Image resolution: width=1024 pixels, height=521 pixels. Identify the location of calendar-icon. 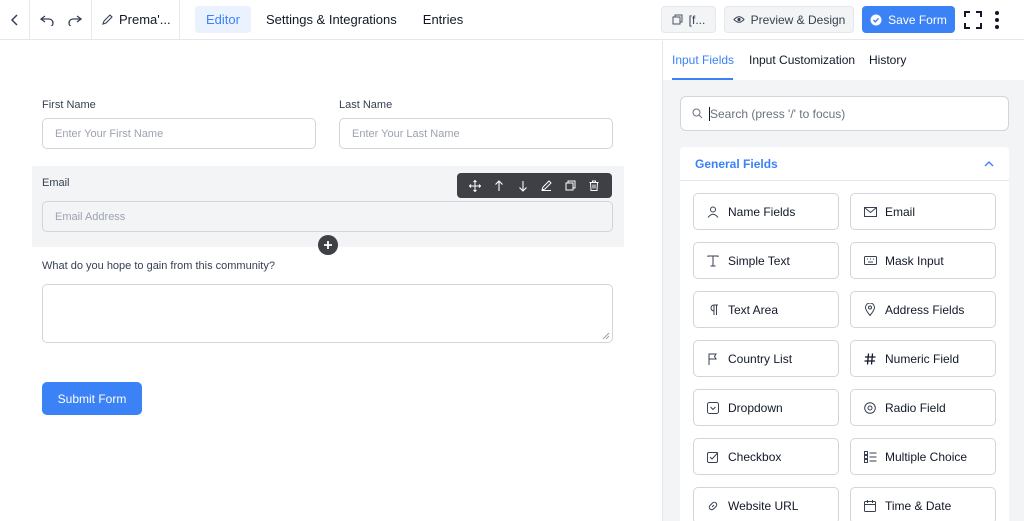
(870, 505).